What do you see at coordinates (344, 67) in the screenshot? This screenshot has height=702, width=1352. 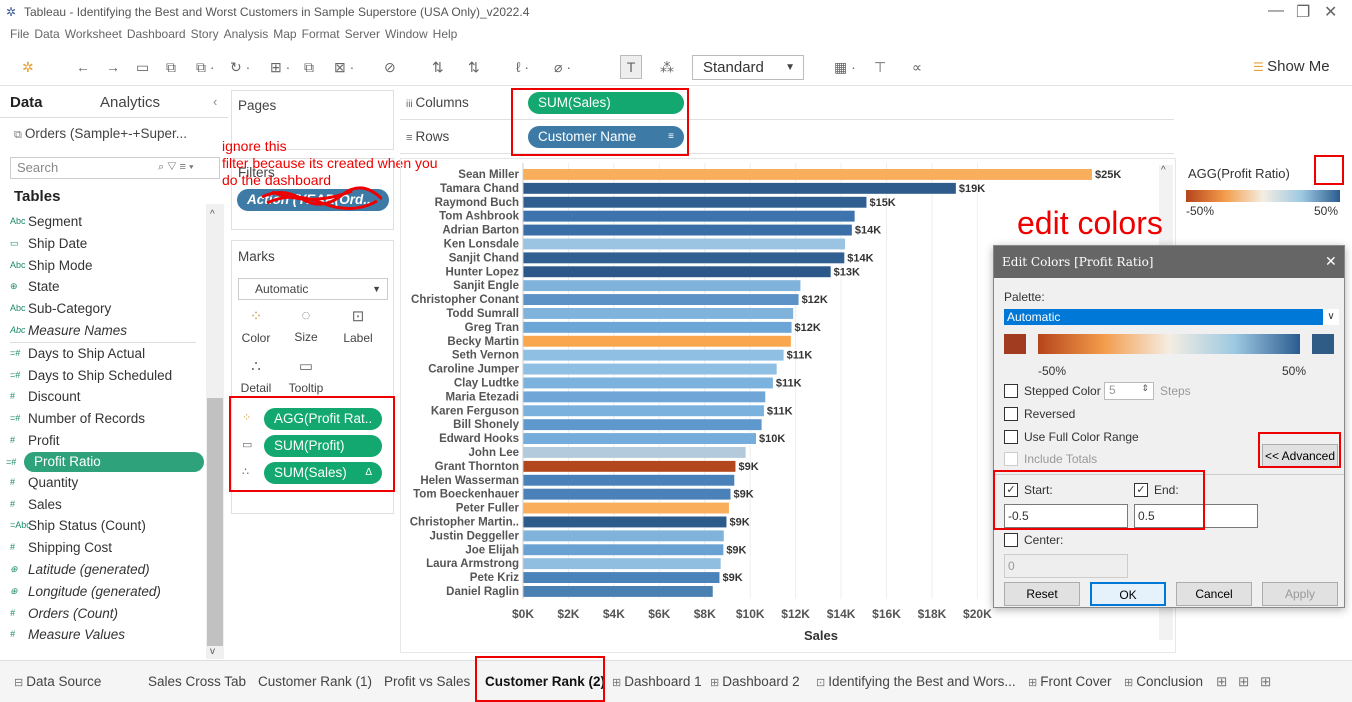 I see `clear-sheet-icon: ⊠ ·` at bounding box center [344, 67].